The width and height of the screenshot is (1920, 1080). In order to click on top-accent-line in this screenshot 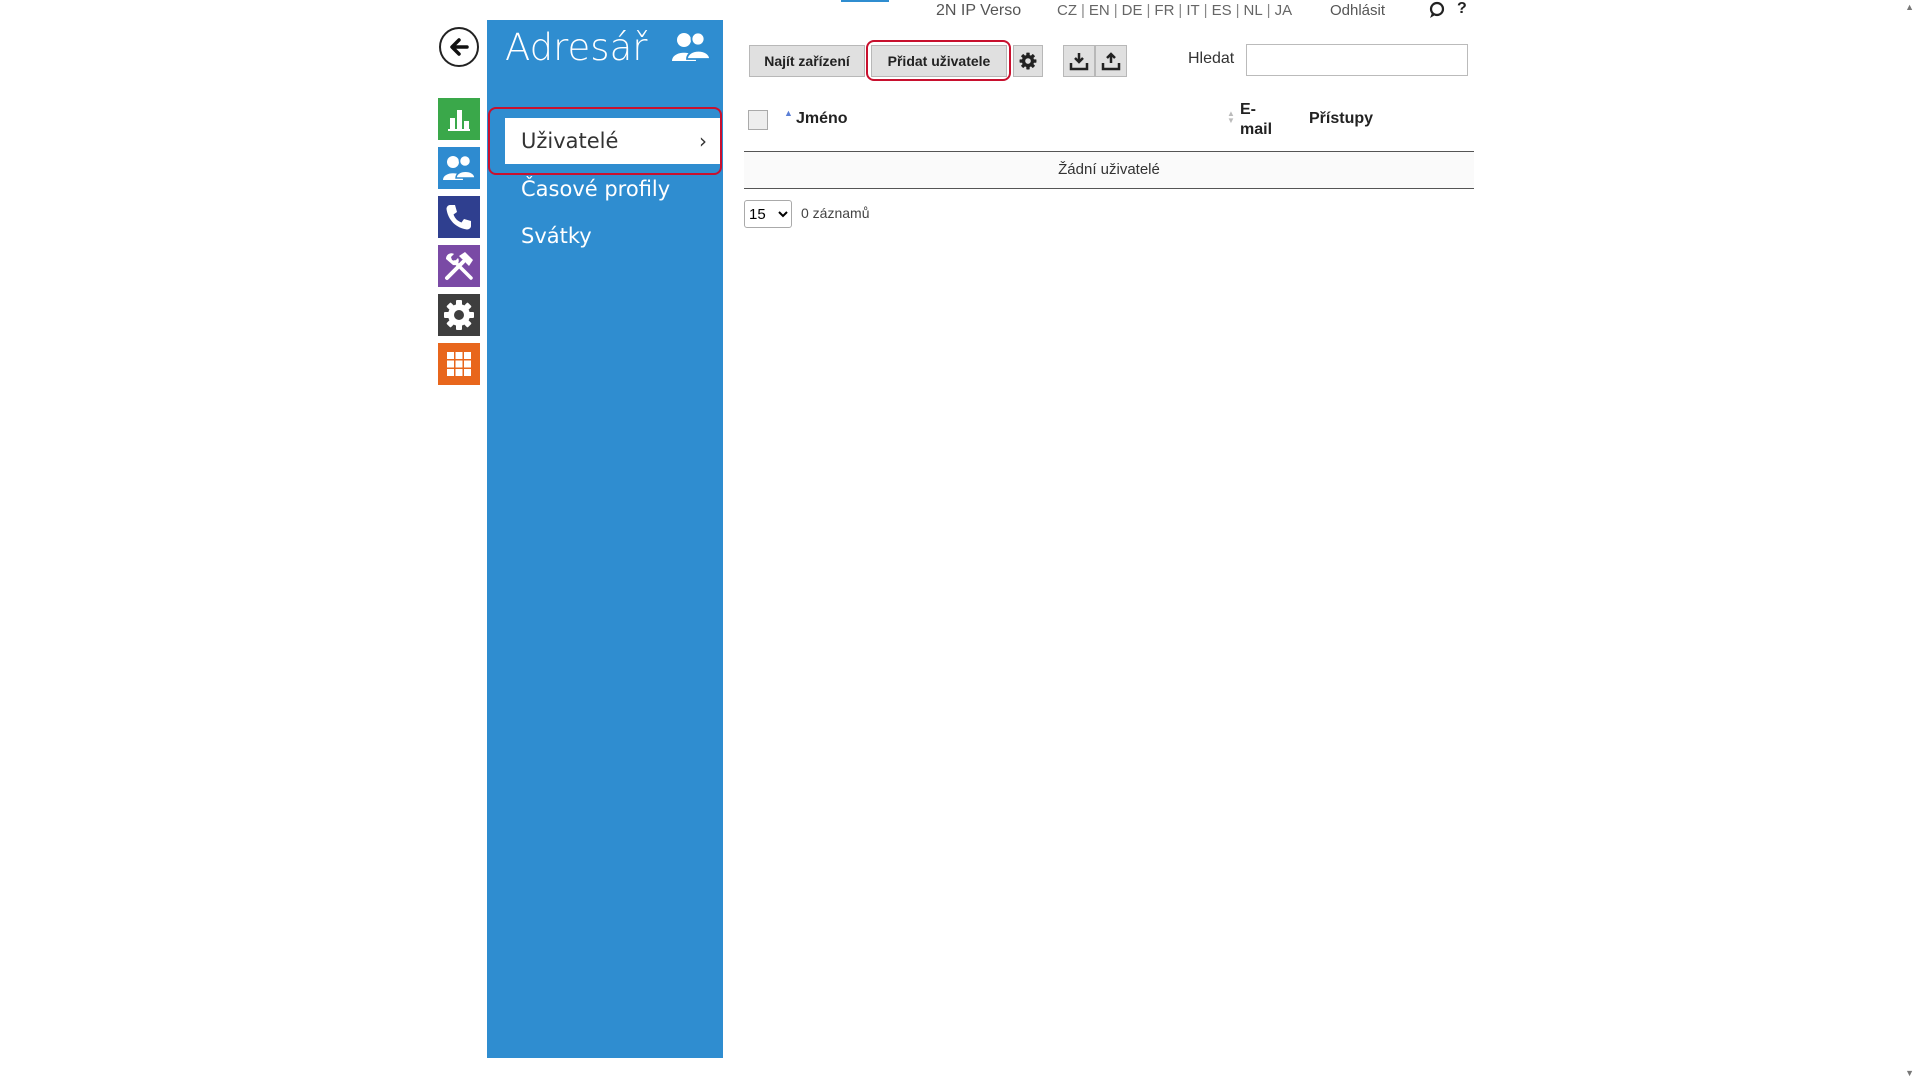, I will do `click(865, 1)`.